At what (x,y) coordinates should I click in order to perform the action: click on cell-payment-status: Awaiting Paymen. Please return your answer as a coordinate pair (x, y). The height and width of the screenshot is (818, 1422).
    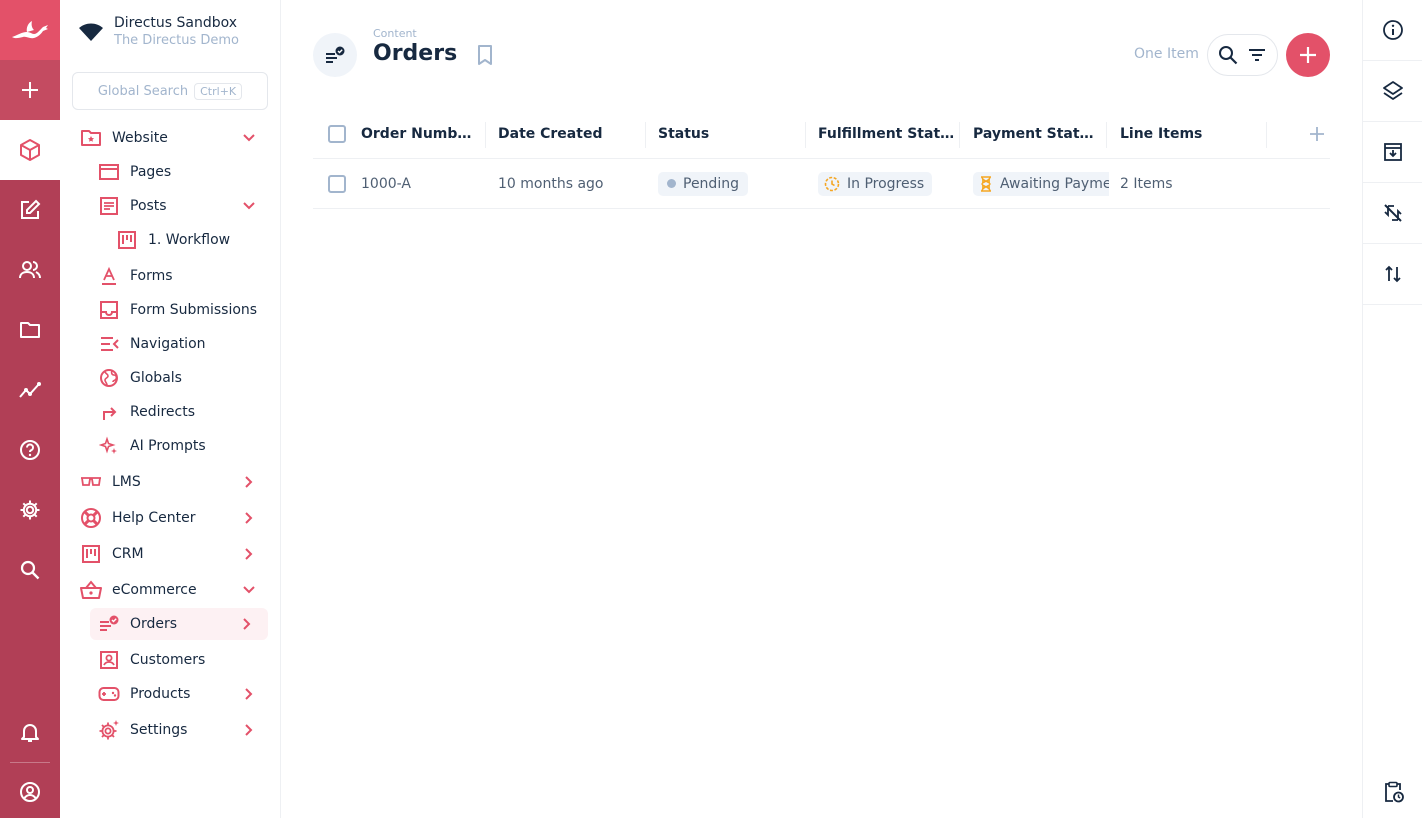
    Looking at the image, I should click on (1041, 183).